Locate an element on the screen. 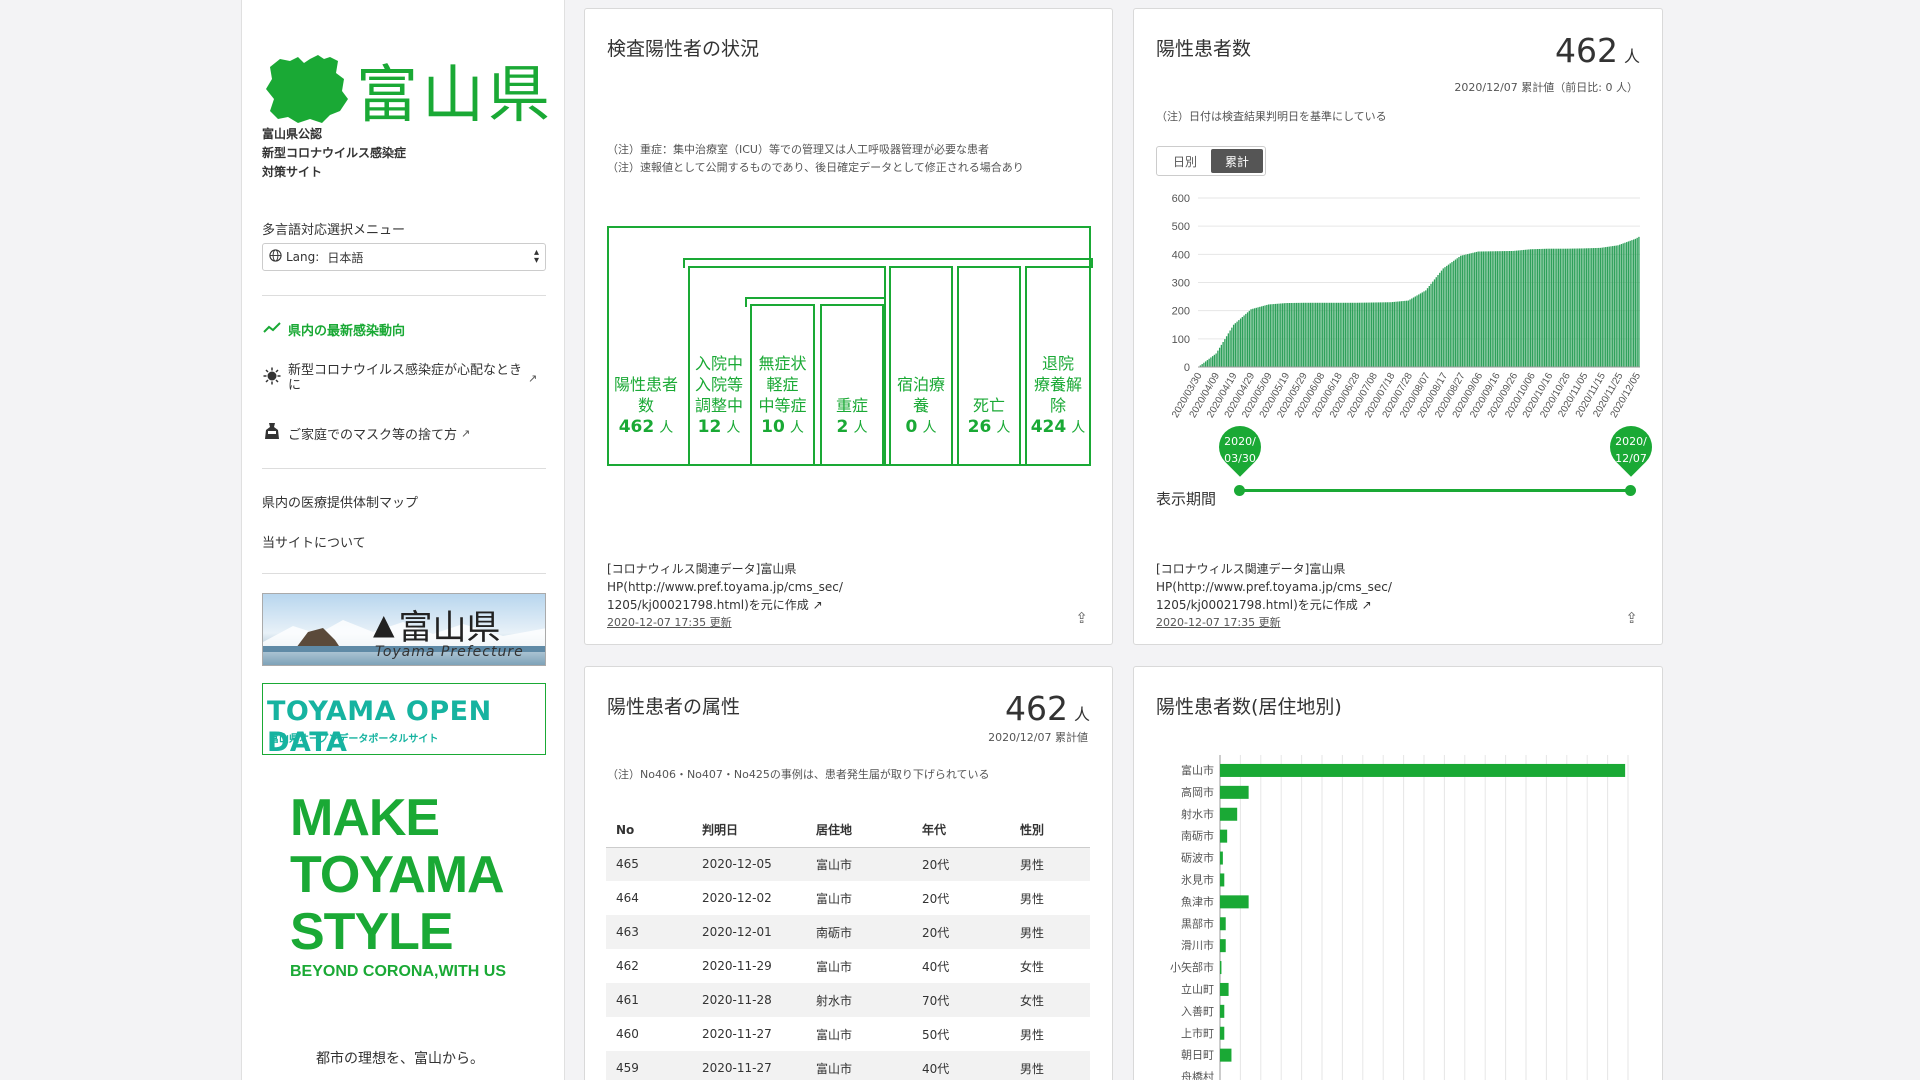 Image resolution: width=1920 pixels, height=1080 pixels. nav-worried: 新型コロナウイルス感染症が心配なときに ↗ is located at coordinates (404, 378).